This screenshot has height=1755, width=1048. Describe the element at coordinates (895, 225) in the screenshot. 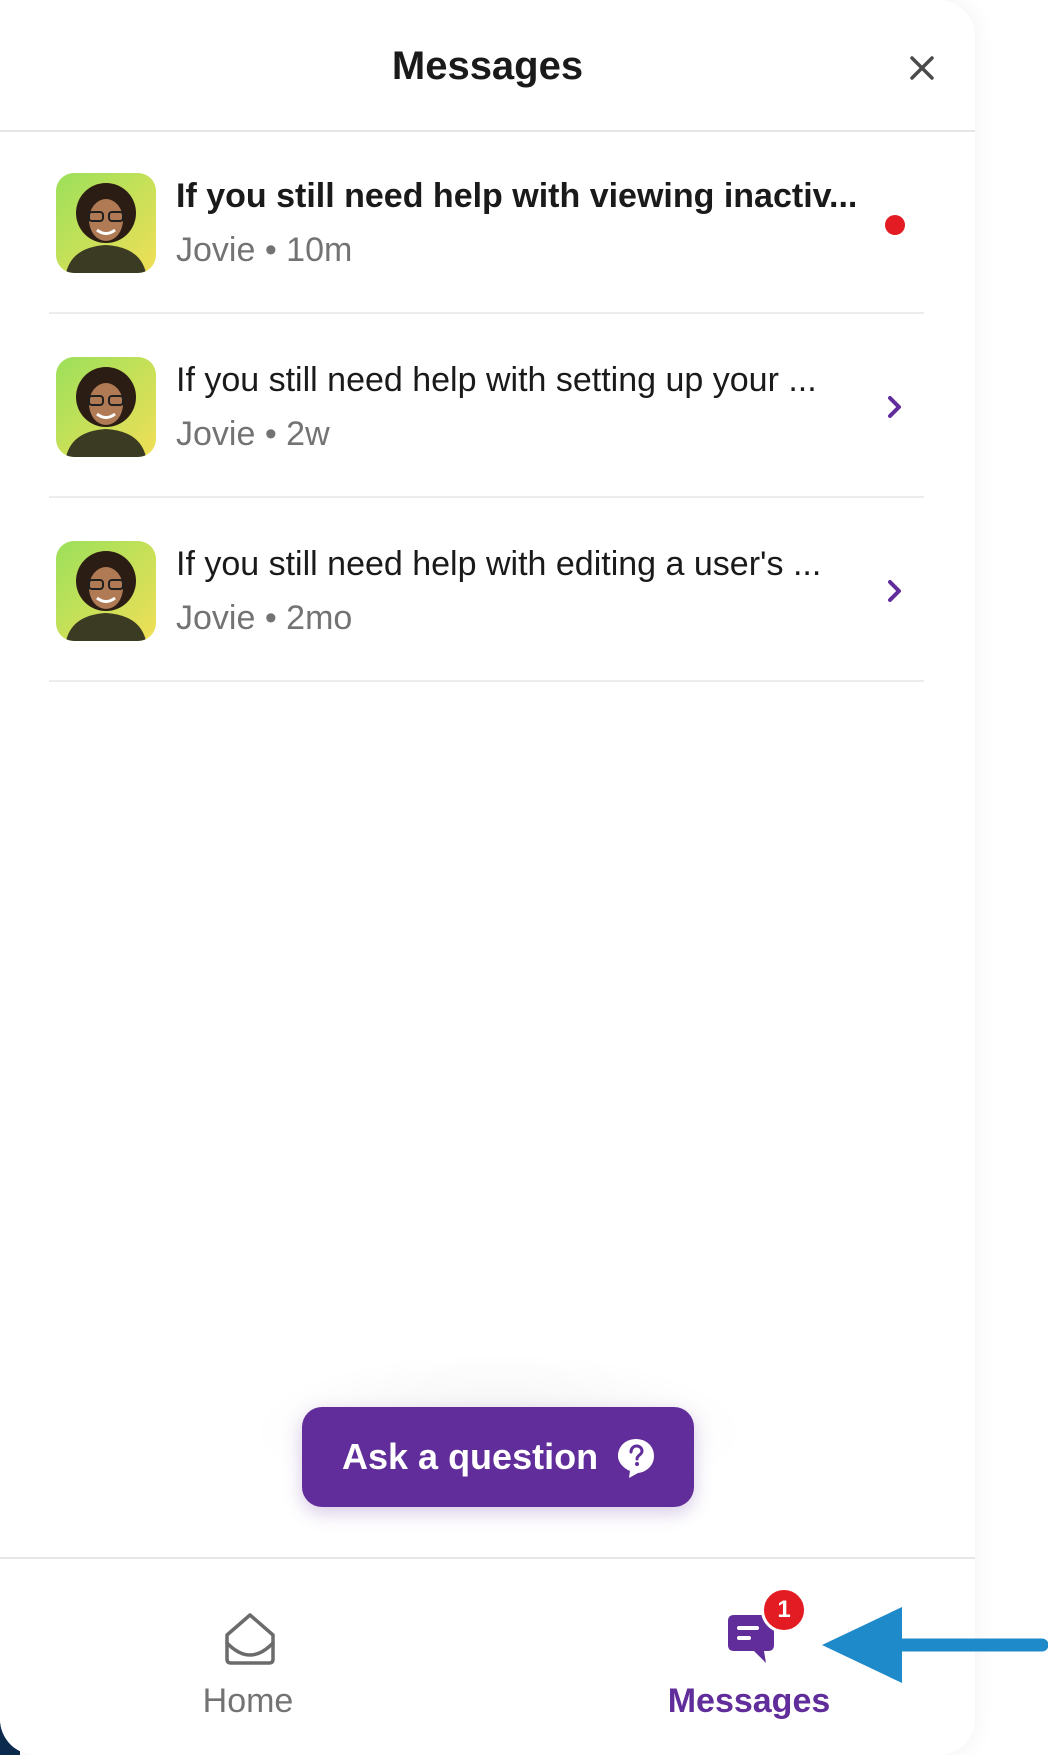

I see `unread-indicator` at that location.